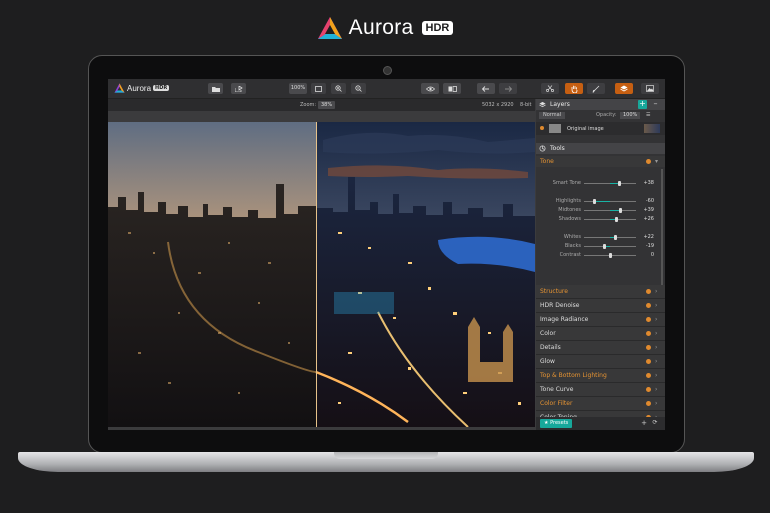  I want to click on slider-label: Midtones, so click(569, 210).